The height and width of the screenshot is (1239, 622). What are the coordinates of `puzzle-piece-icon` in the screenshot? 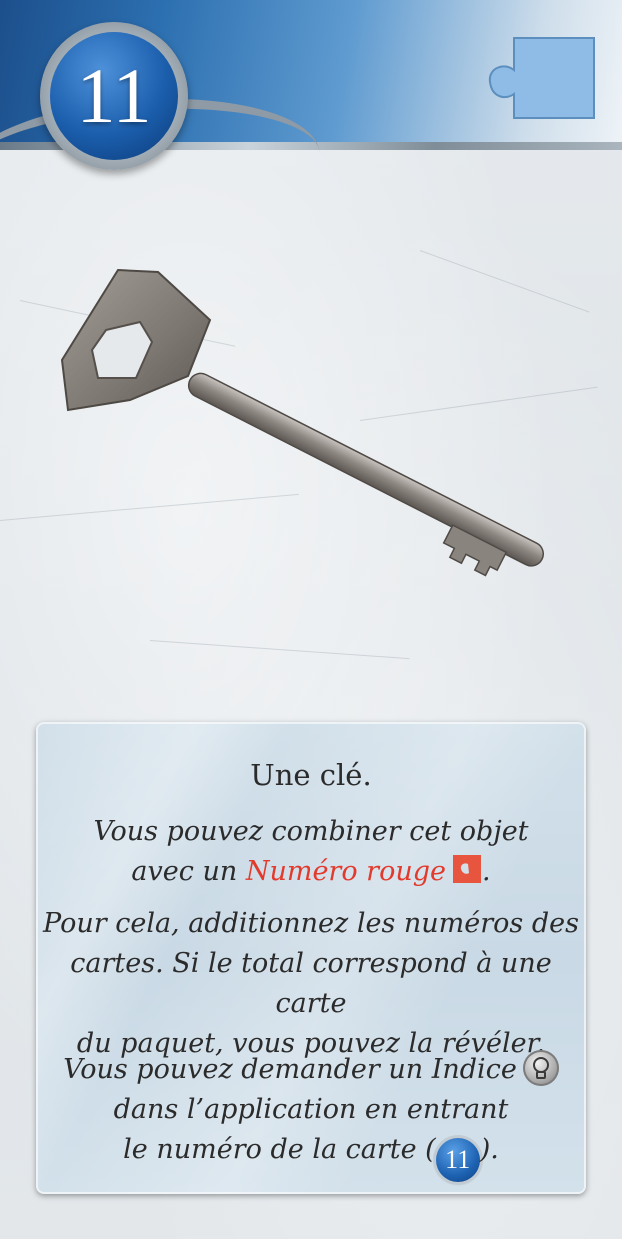 It's located at (541, 78).